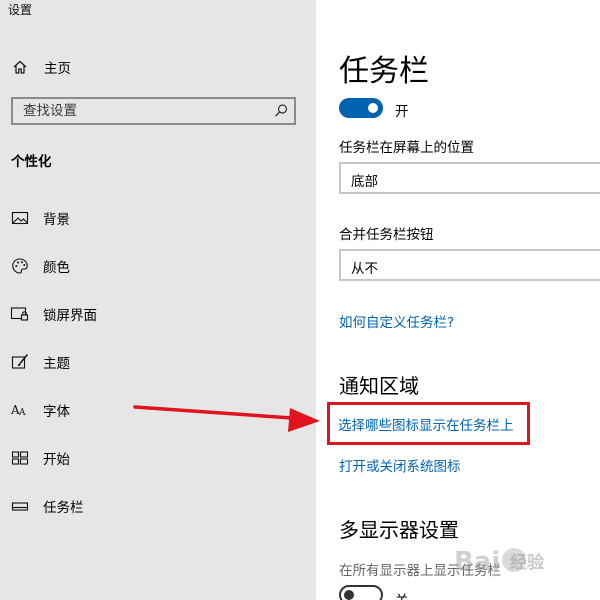 Image resolution: width=600 pixels, height=600 pixels. I want to click on search-icon, so click(281, 111).